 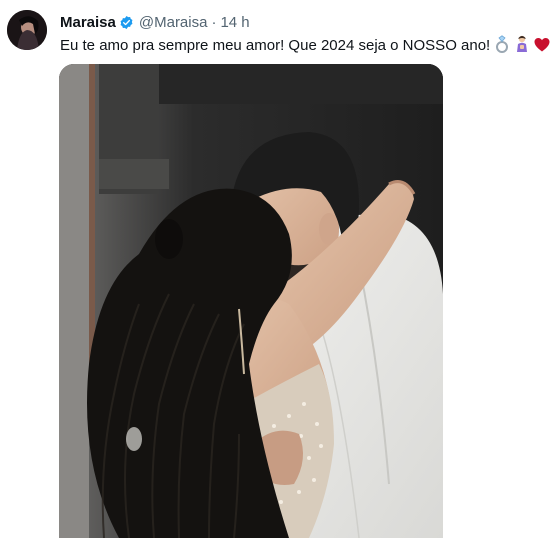 I want to click on avatar, so click(x=27, y=30).